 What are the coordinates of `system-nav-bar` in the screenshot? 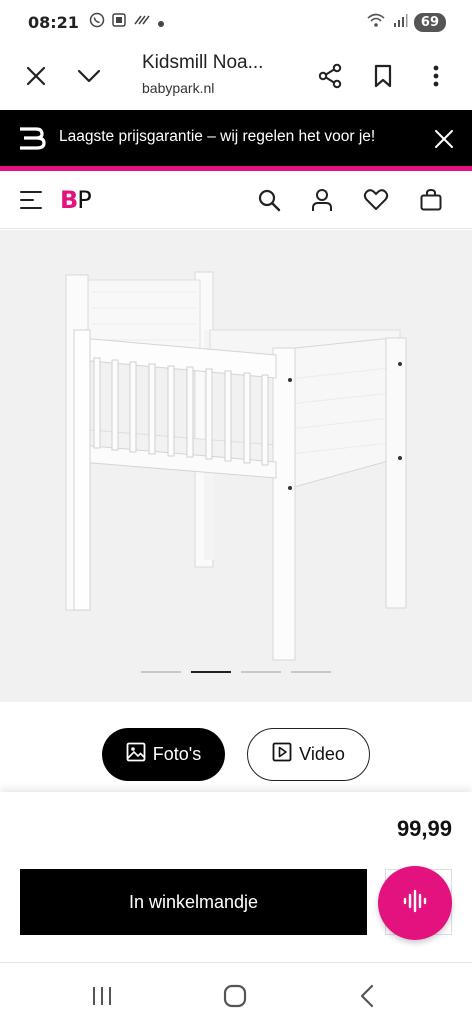 It's located at (236, 993).